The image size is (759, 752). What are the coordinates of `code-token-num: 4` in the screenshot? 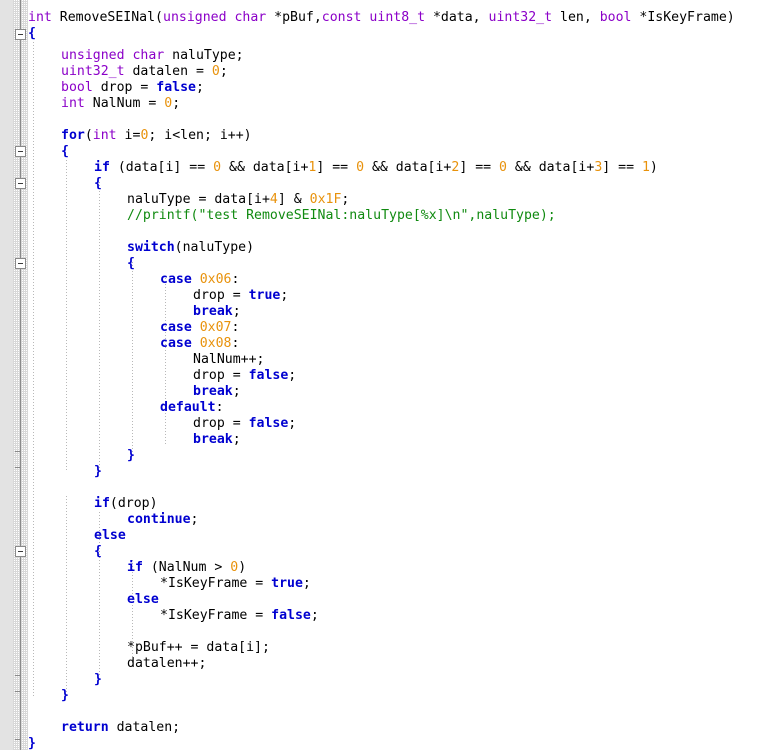 It's located at (273, 199).